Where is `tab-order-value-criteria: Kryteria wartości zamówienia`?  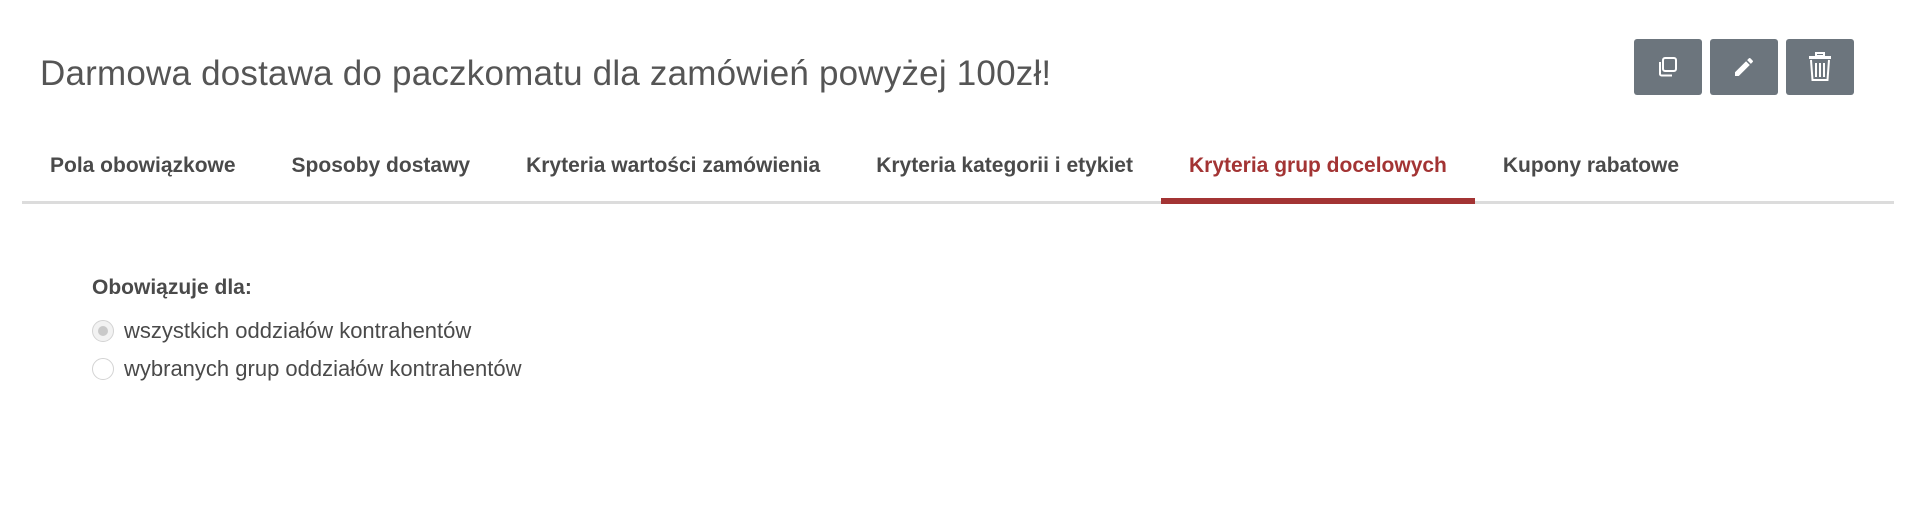
tab-order-value-criteria: Kryteria wartości zamówienia is located at coordinates (673, 165).